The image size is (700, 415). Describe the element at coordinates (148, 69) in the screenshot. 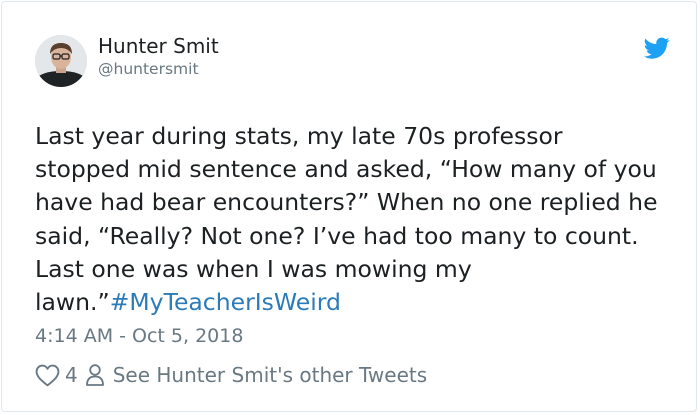

I see `author-handle: @huntersmit` at that location.